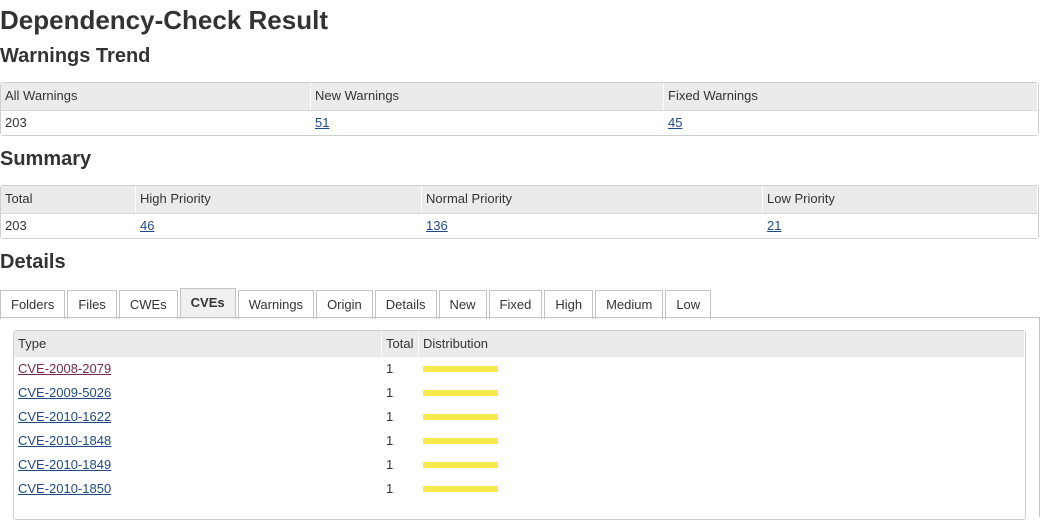 The image size is (1046, 520). Describe the element at coordinates (46, 159) in the screenshot. I see `summary-heading: Summary` at that location.